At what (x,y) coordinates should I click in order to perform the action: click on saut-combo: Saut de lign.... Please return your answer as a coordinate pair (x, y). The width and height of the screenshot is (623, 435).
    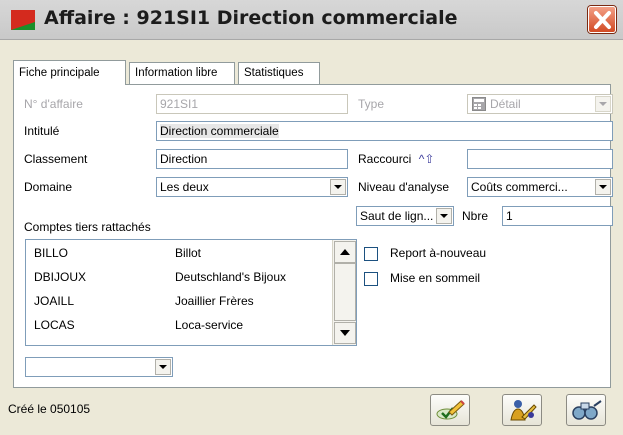
    Looking at the image, I should click on (405, 216).